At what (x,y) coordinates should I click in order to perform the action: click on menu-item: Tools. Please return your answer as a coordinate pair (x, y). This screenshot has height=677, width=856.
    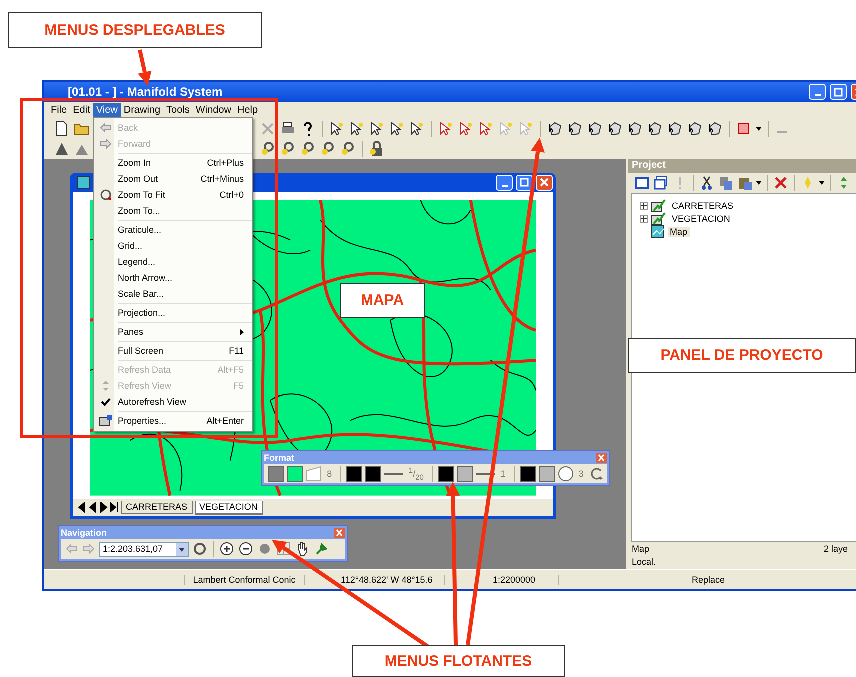
    Looking at the image, I should click on (178, 110).